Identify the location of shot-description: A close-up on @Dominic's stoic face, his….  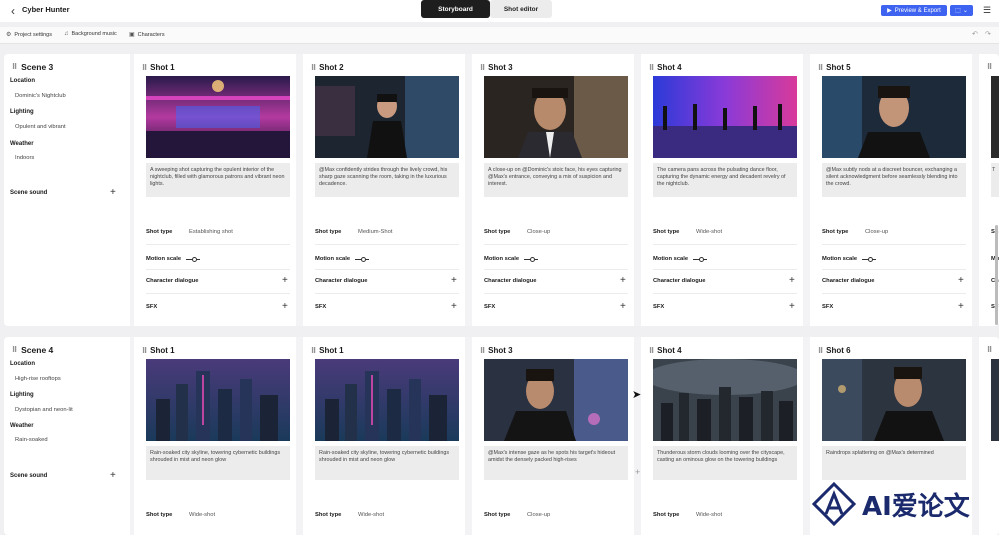
(556, 180).